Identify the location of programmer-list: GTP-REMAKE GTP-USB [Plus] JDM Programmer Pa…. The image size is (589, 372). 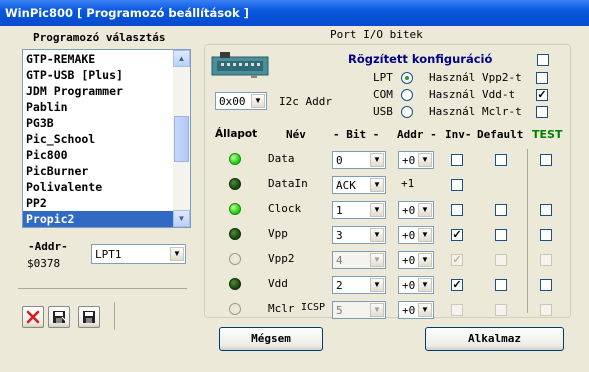
(106, 138).